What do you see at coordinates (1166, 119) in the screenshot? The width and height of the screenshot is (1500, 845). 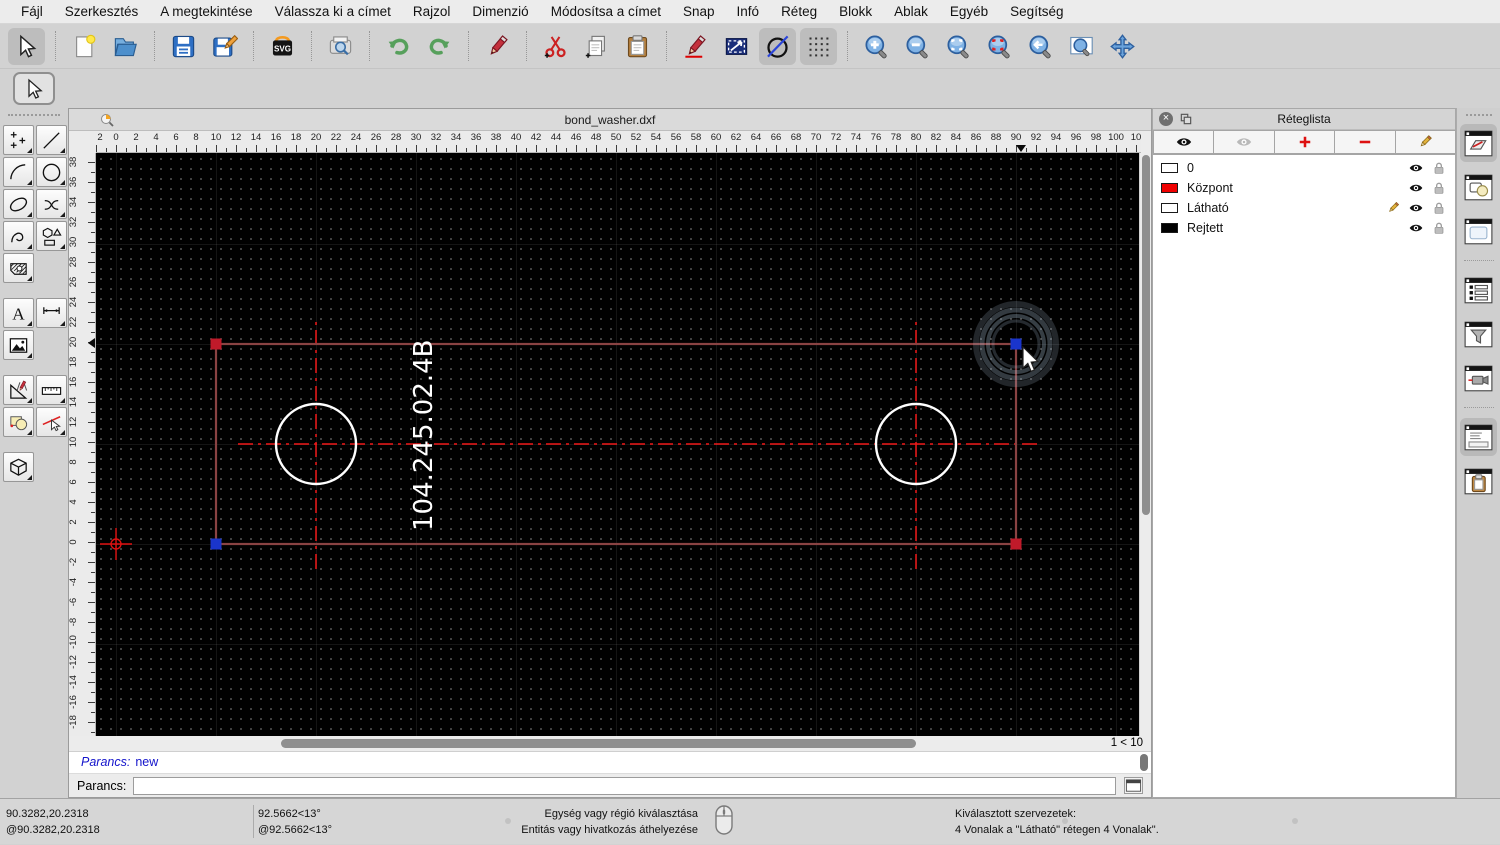 I see `panel-close-icon: ×` at bounding box center [1166, 119].